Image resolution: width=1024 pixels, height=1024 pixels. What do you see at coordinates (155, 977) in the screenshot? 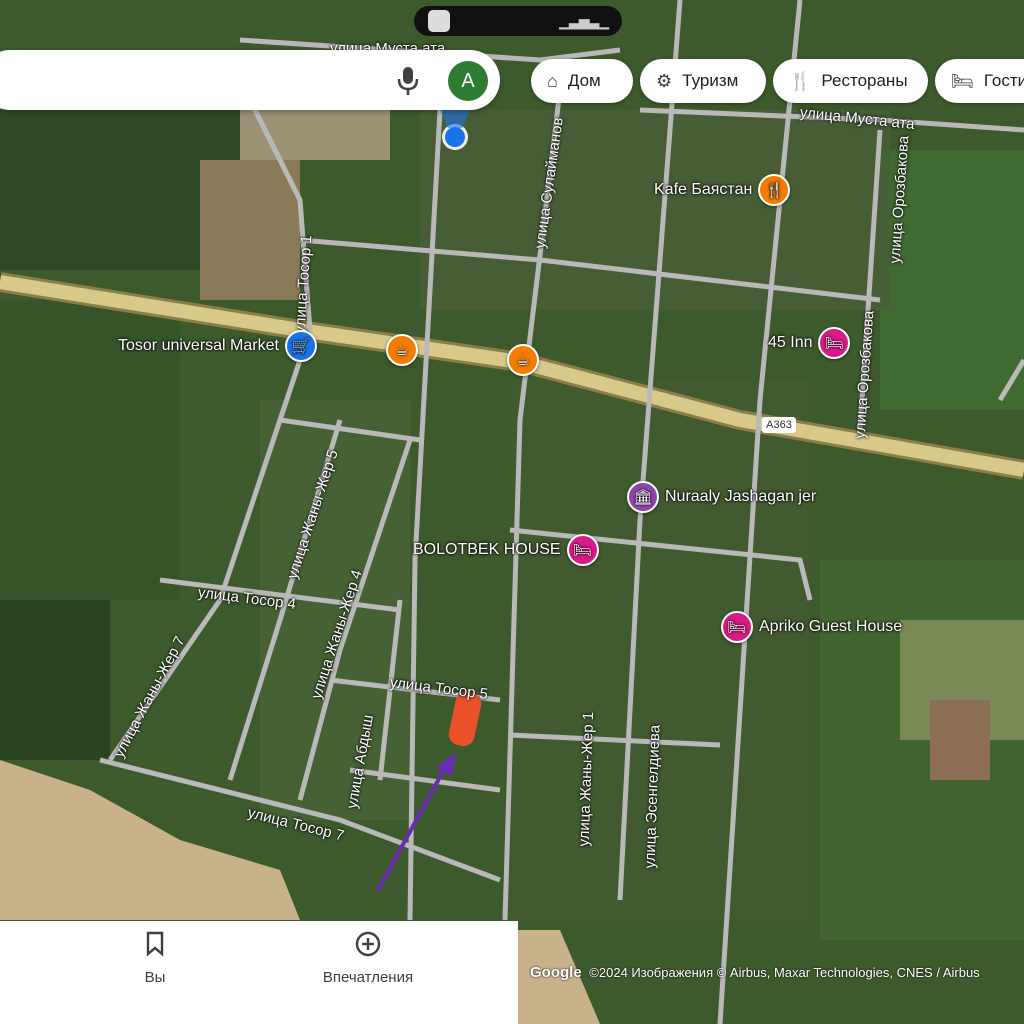
I see `saved-label: Вы` at bounding box center [155, 977].